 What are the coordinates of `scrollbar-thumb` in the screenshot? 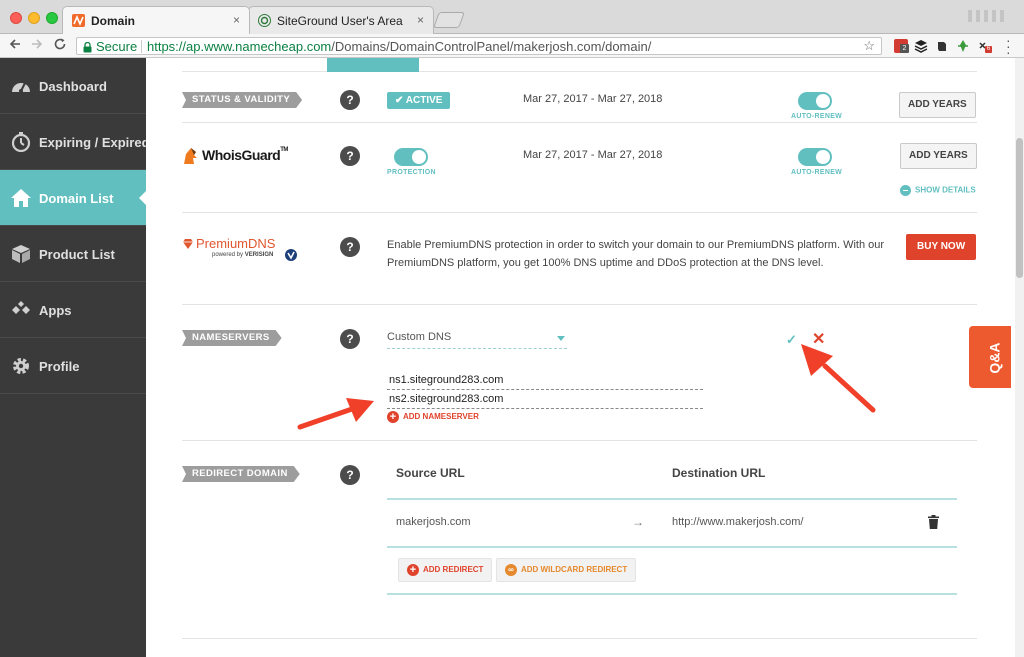 It's located at (1019, 208).